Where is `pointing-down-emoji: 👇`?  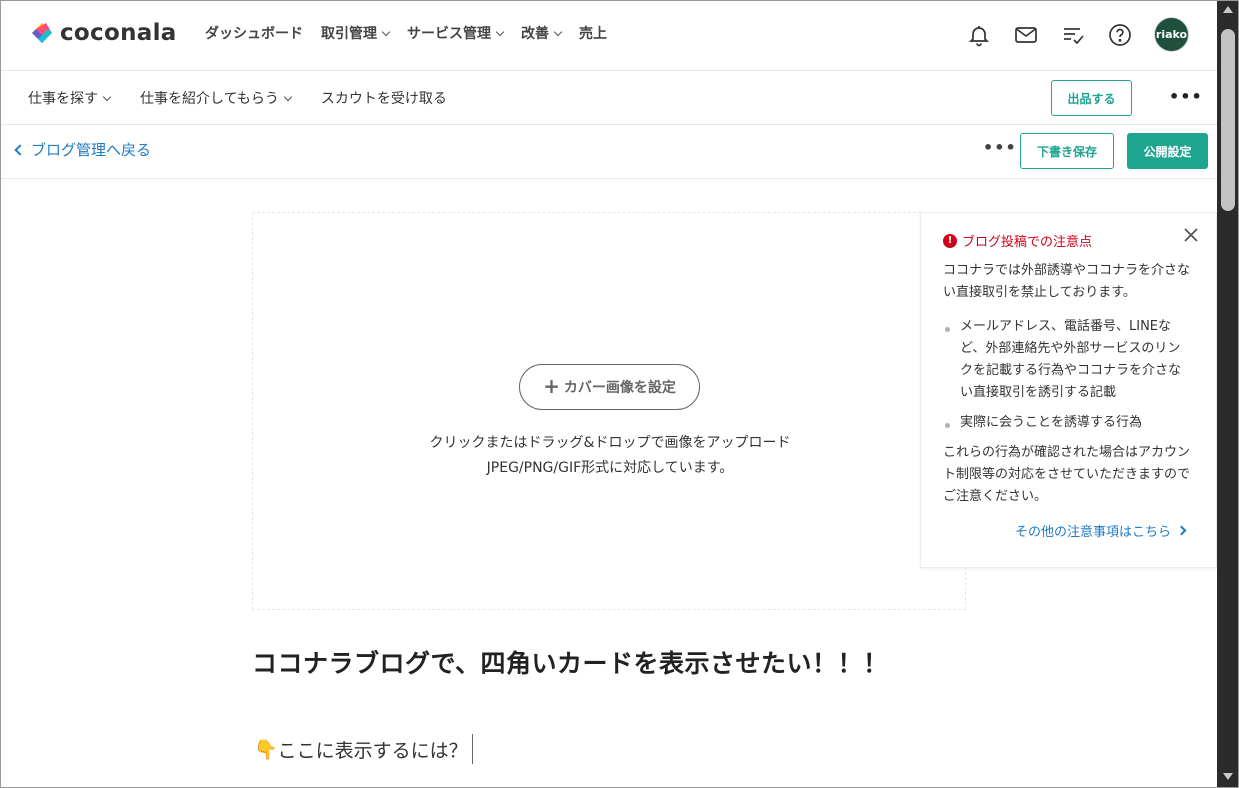 pointing-down-emoji: 👇 is located at coordinates (266, 749).